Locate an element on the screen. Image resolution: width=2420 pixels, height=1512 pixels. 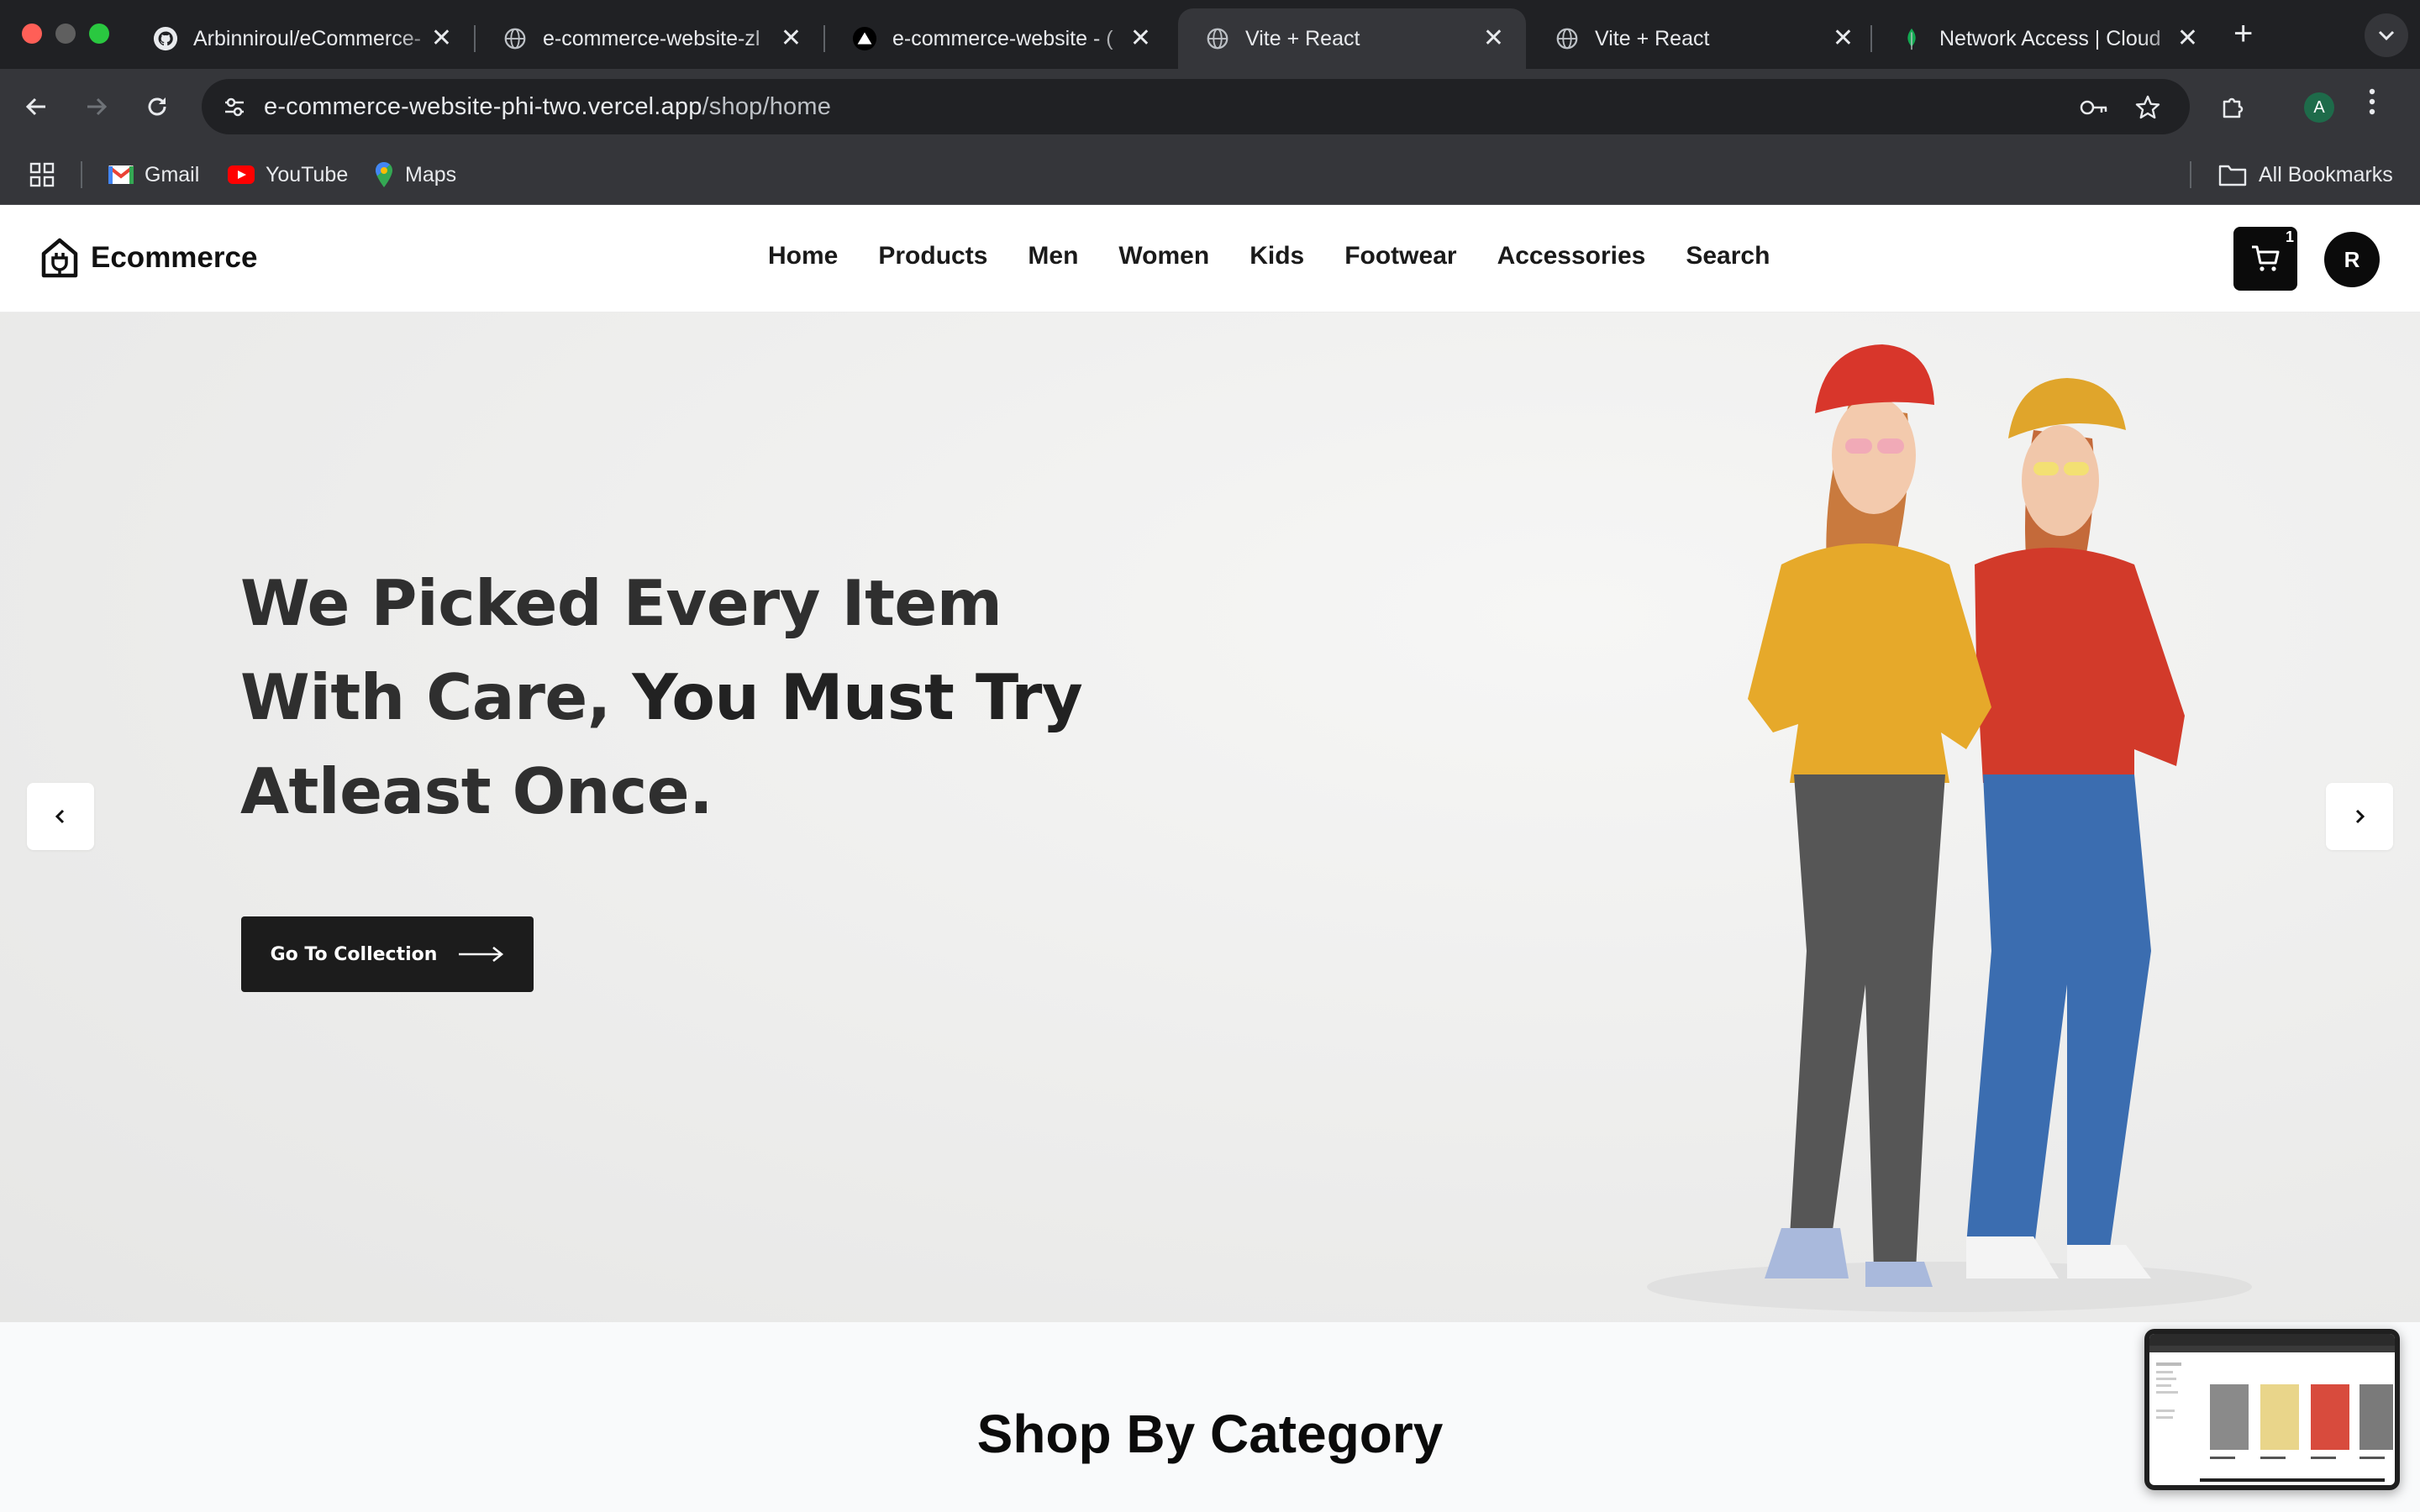
brand-logo-link: Ecommerce is located at coordinates (148, 258).